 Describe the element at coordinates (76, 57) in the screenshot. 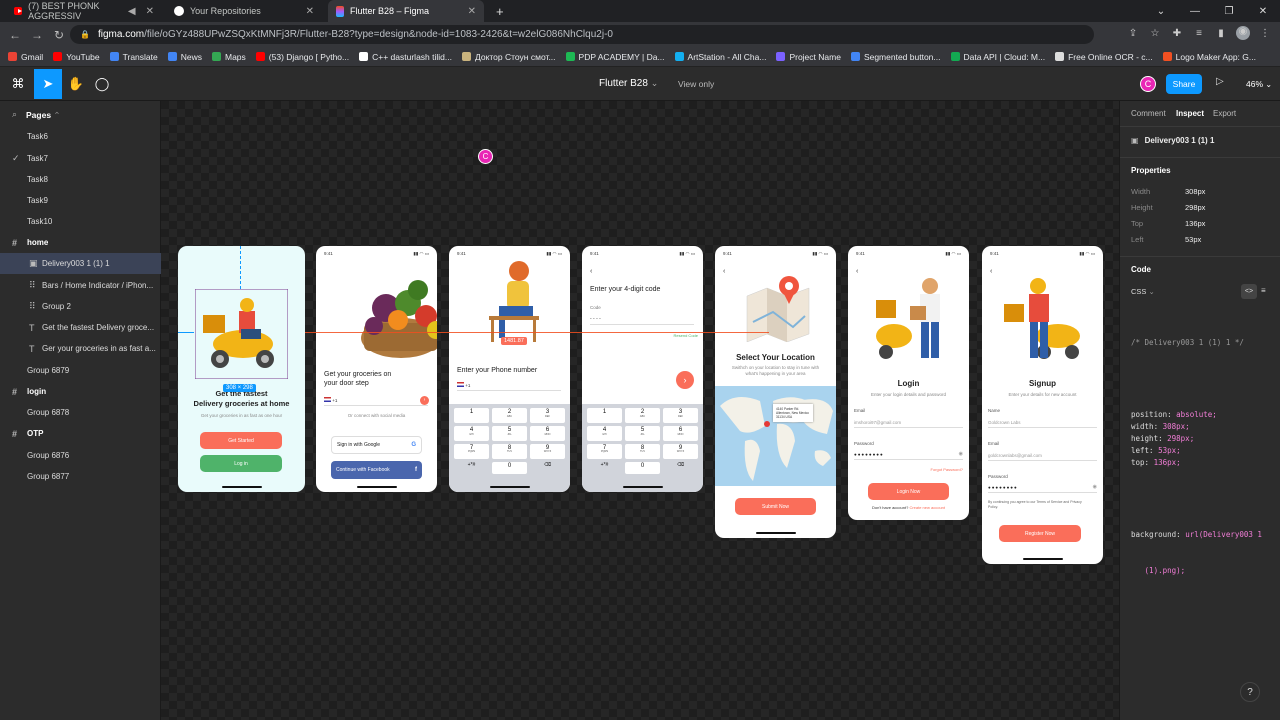

I see `bookmark-item: YouTube` at that location.